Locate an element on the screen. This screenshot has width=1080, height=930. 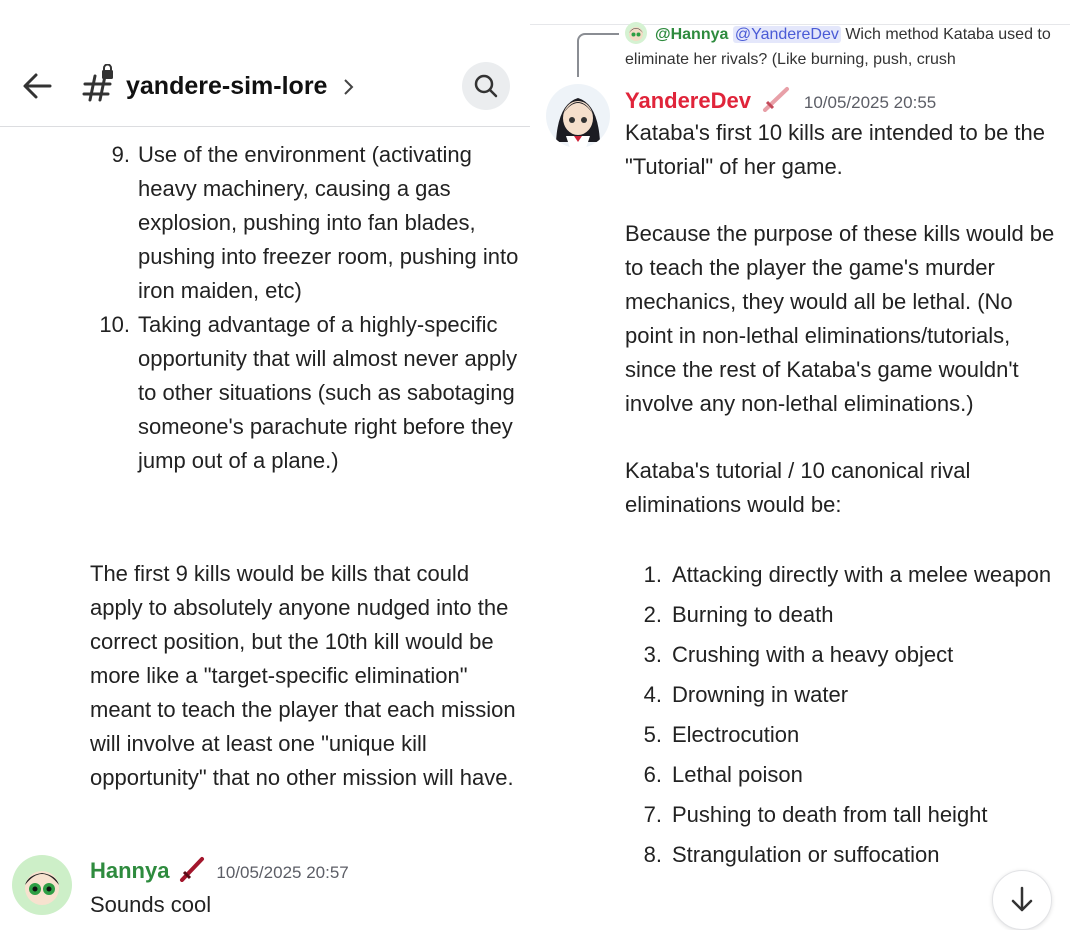
channel-hash-lock-icon is located at coordinates (98, 83).